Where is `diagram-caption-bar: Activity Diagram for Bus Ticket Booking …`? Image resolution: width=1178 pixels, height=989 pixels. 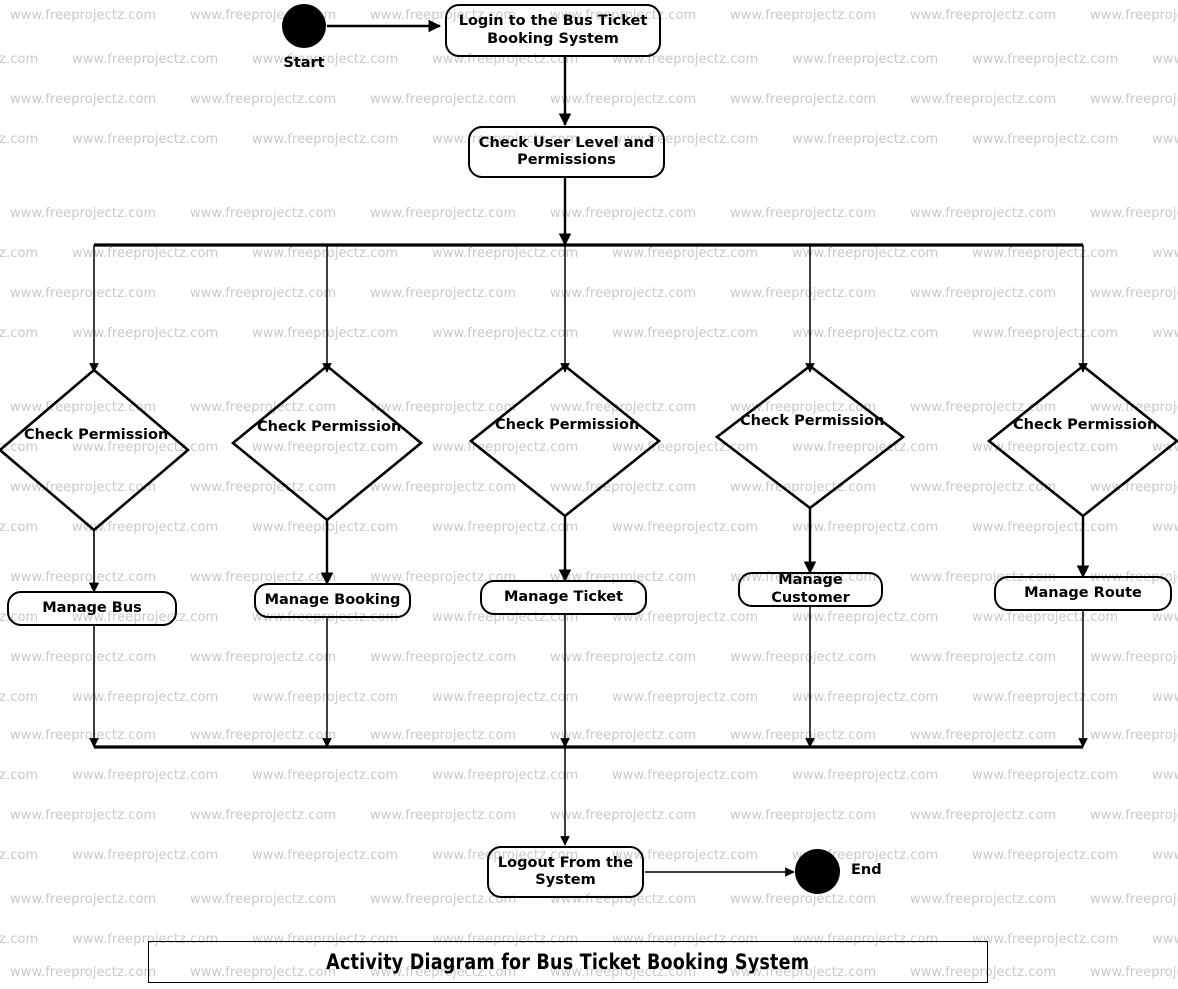
diagram-caption-bar: Activity Diagram for Bus Ticket Booking … is located at coordinates (568, 962).